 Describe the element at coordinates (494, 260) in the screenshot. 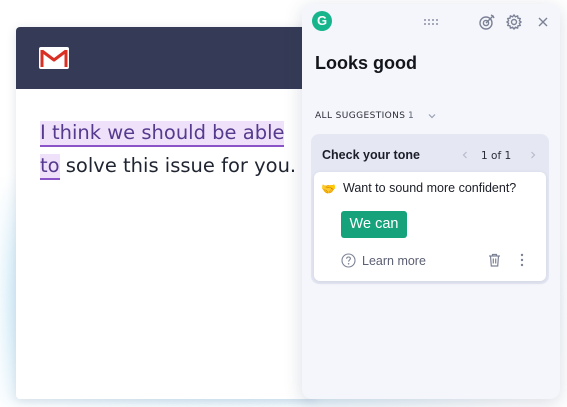

I see `trash-icon` at that location.